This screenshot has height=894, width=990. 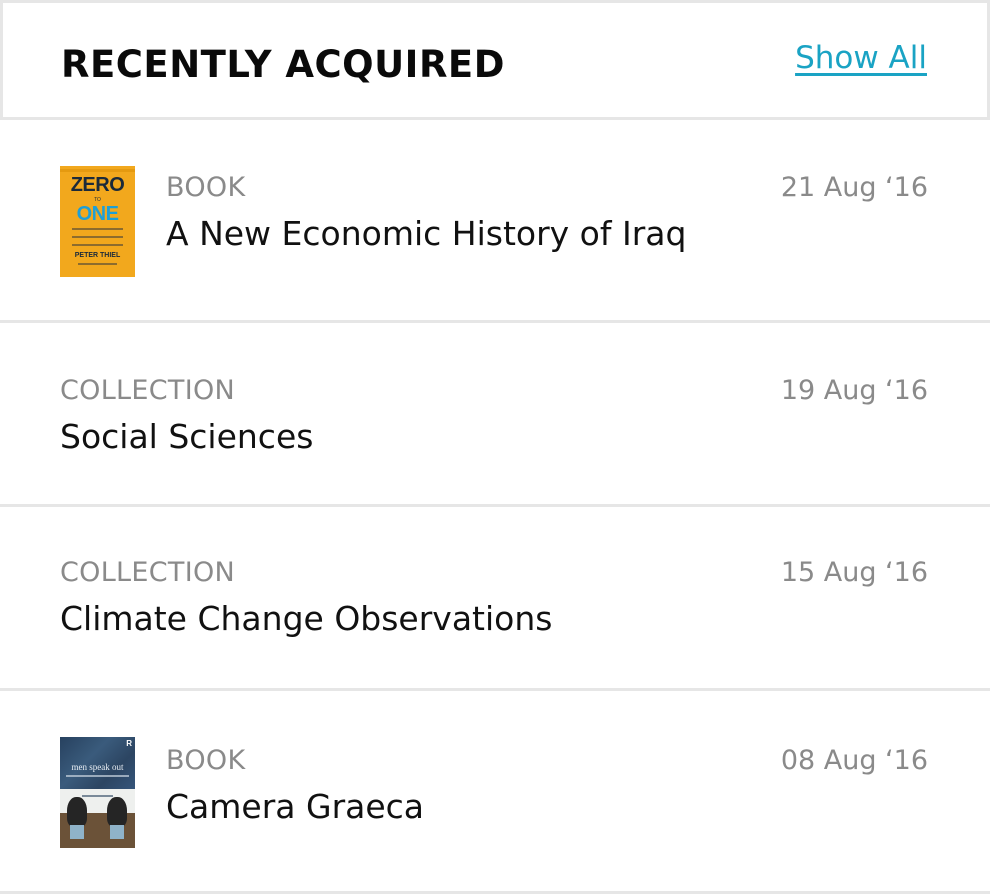 I want to click on book-cover-image: ZERO TO ONE PETER THIEL, so click(x=97, y=221).